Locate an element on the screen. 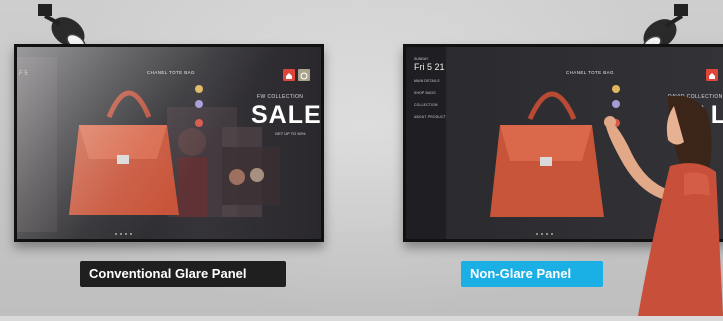 This screenshot has width=723, height=321. edge-text: F 5 is located at coordinates (23, 74).